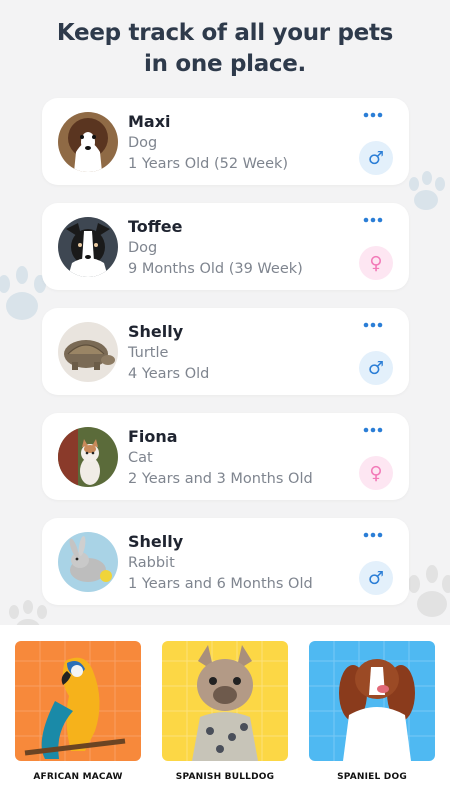  I want to click on pet-card: Shelly Turtle 4 Years Old ♂, so click(225, 351).